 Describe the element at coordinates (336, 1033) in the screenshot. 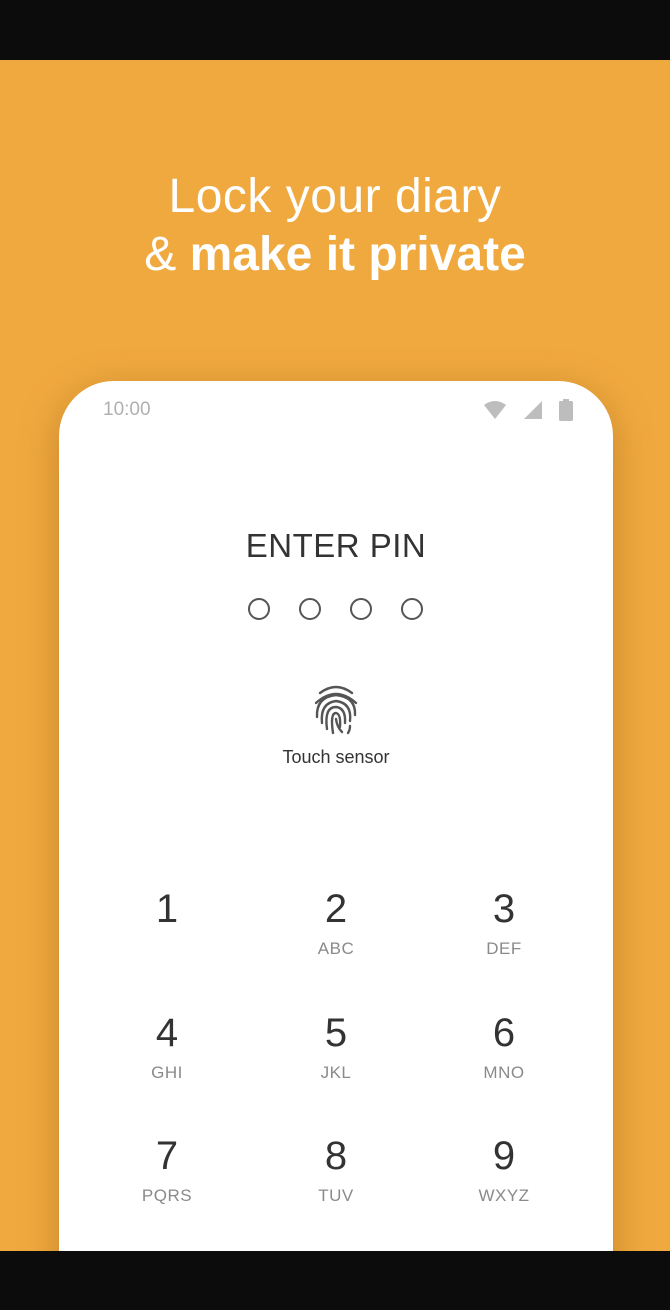

I see `key-digit: 5` at that location.